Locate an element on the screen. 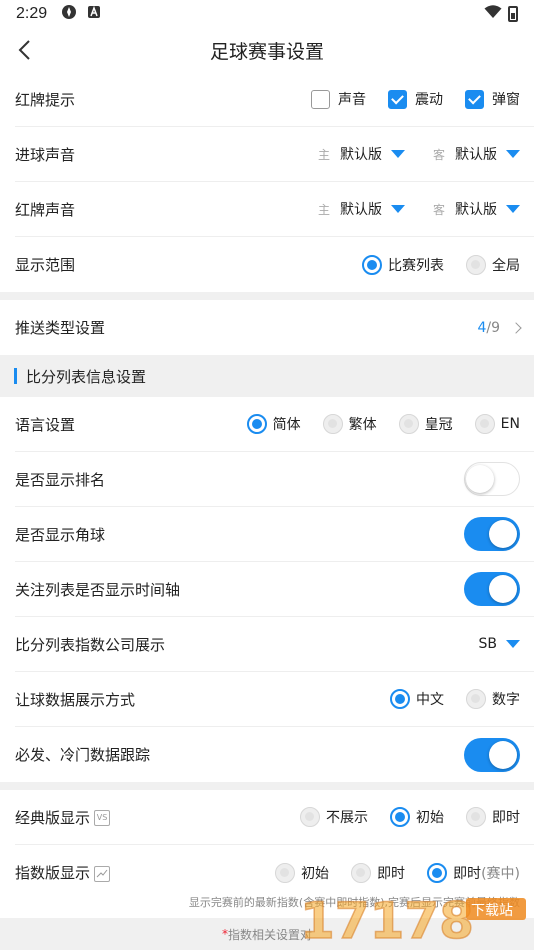 The width and height of the screenshot is (534, 950). red-home-select: 主默认版 is located at coordinates (361, 209).